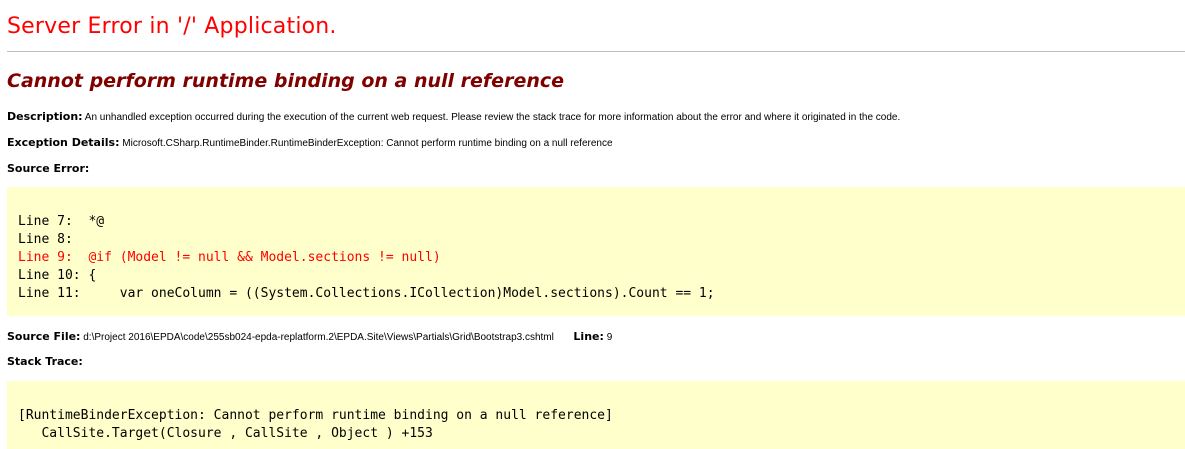 This screenshot has height=449, width=1185. Describe the element at coordinates (172, 26) in the screenshot. I see `page-title: Server Error in '/' Application.` at that location.